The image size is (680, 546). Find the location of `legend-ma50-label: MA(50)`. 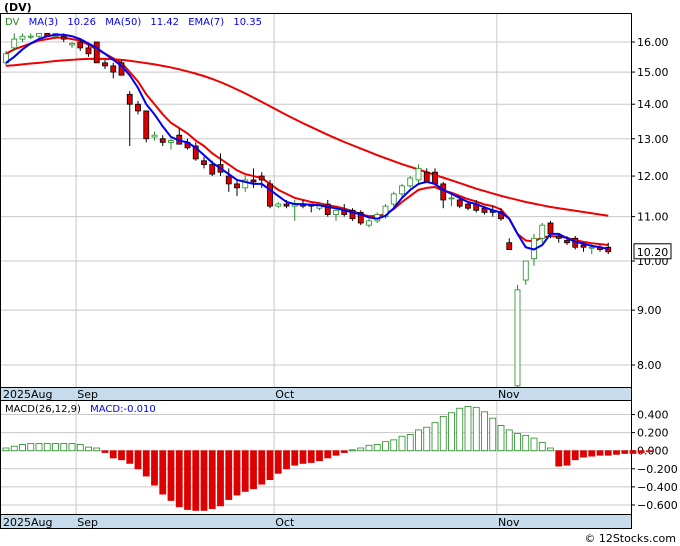

legend-ma50-label: MA(50) is located at coordinates (123, 22).